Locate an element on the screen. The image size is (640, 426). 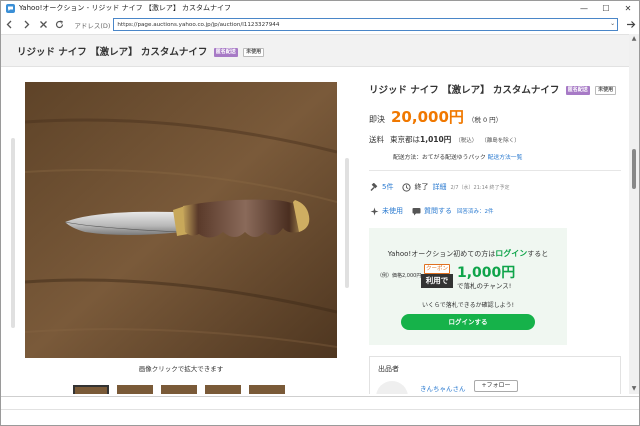
promo-subtext: いくらで落札できるか確認しよう! is located at coordinates (468, 305).